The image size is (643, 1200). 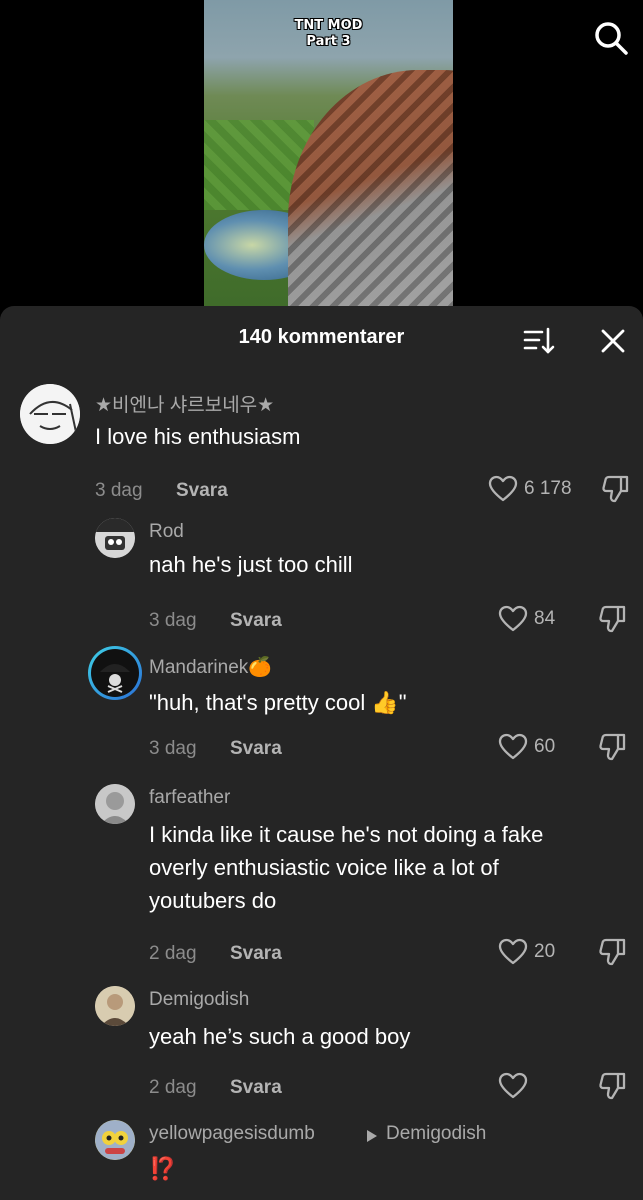 I want to click on video-title-line-2: Part 3, so click(x=328, y=41).